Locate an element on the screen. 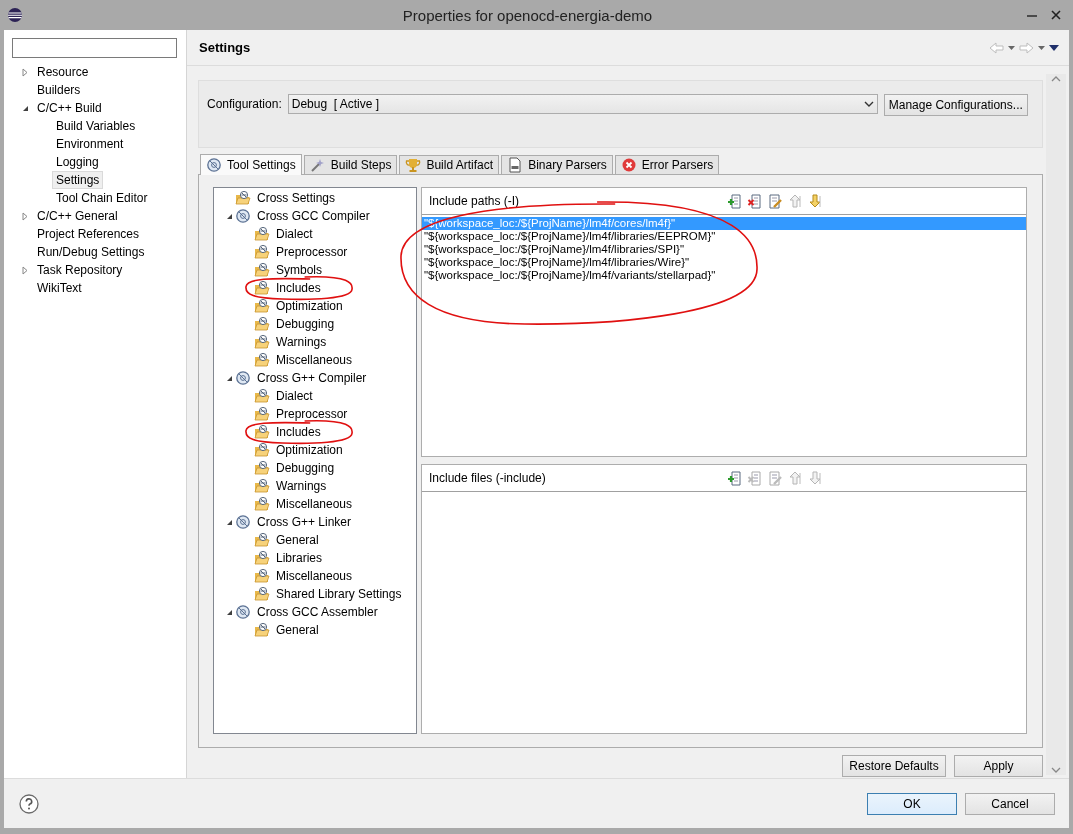 The height and width of the screenshot is (834, 1073). tree-item: Resource is located at coordinates (63, 72).